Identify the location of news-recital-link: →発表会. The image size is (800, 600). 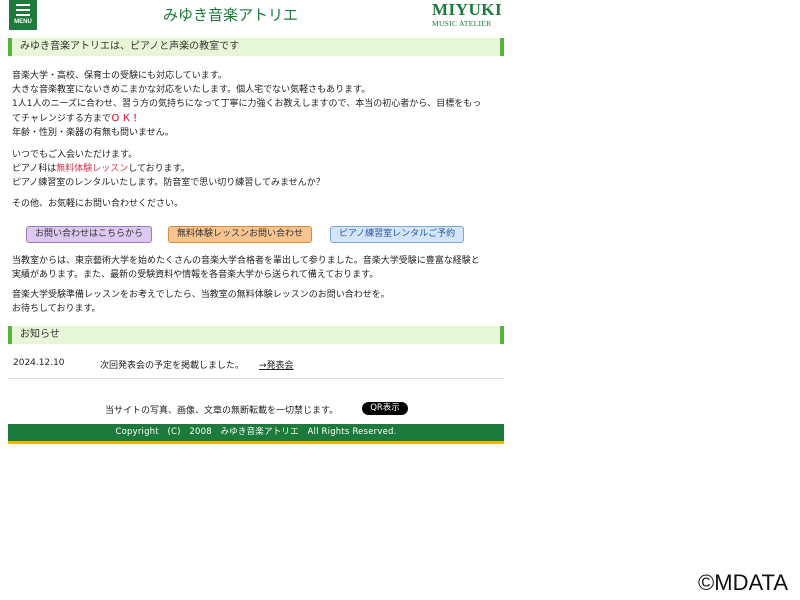
(276, 364).